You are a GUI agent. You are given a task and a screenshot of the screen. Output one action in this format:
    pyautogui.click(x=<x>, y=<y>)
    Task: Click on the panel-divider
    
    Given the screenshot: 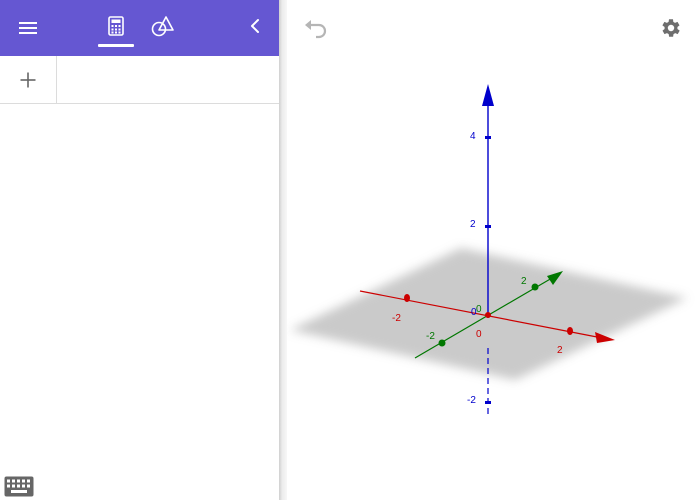 What is the action you would take?
    pyautogui.click(x=283, y=250)
    